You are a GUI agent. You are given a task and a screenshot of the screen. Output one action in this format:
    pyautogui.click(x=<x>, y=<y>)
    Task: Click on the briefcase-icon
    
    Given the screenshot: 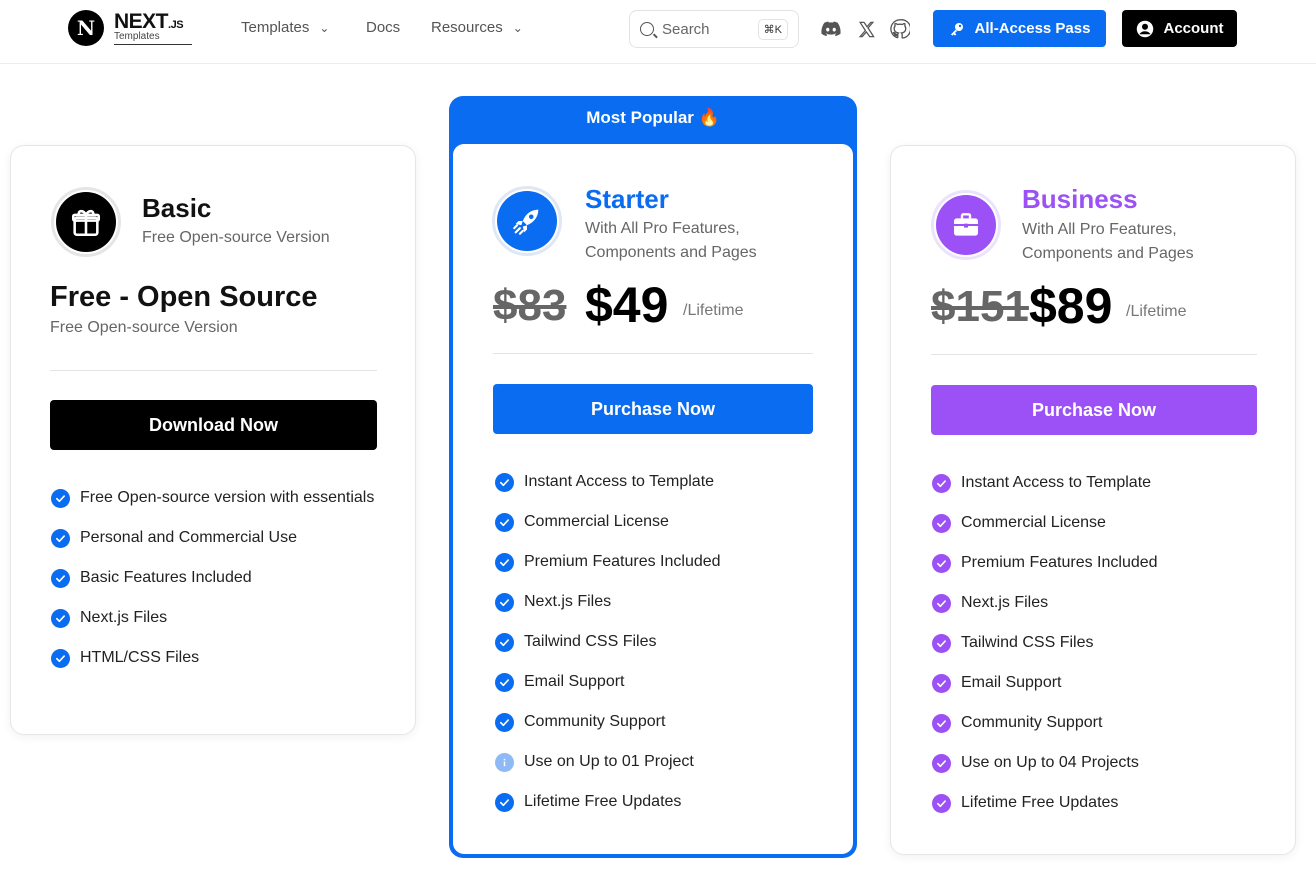 What is the action you would take?
    pyautogui.click(x=966, y=224)
    